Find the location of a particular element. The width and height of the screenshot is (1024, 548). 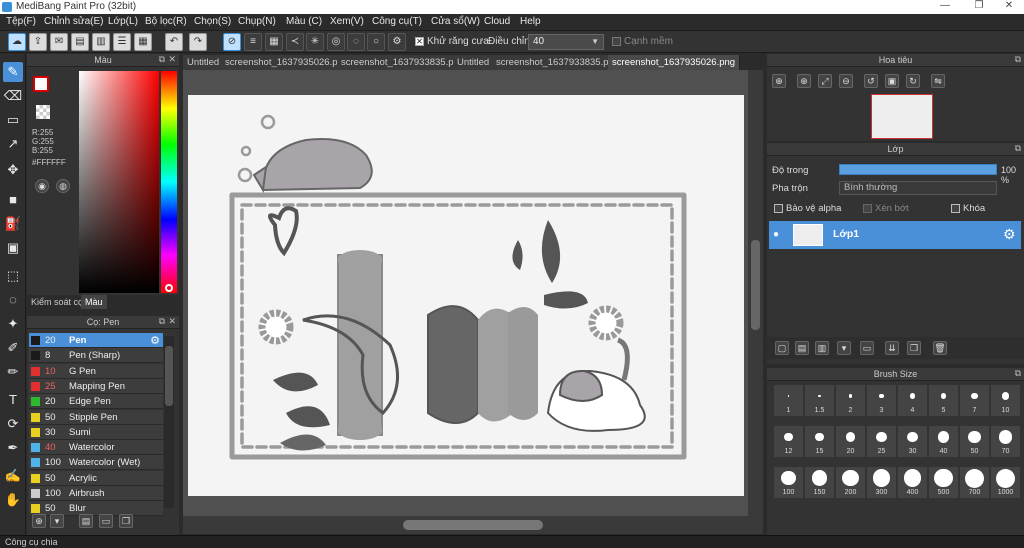

ellipse-snap-icon: ◌ is located at coordinates (356, 42).